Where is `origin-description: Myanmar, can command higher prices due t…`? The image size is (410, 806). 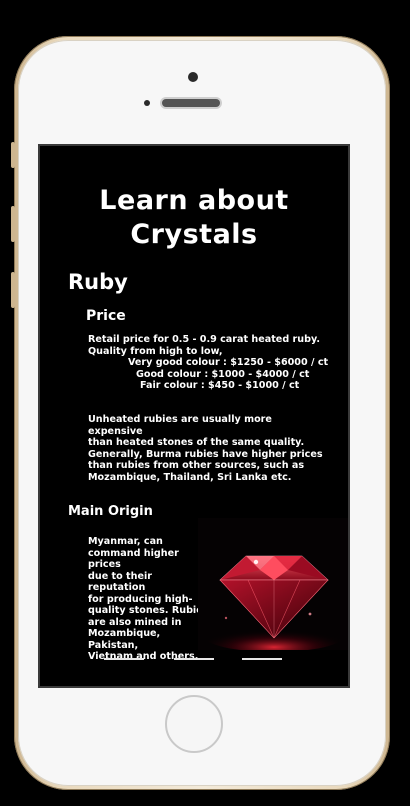
origin-description: Myanmar, can command higher prices due t… is located at coordinates (150, 599).